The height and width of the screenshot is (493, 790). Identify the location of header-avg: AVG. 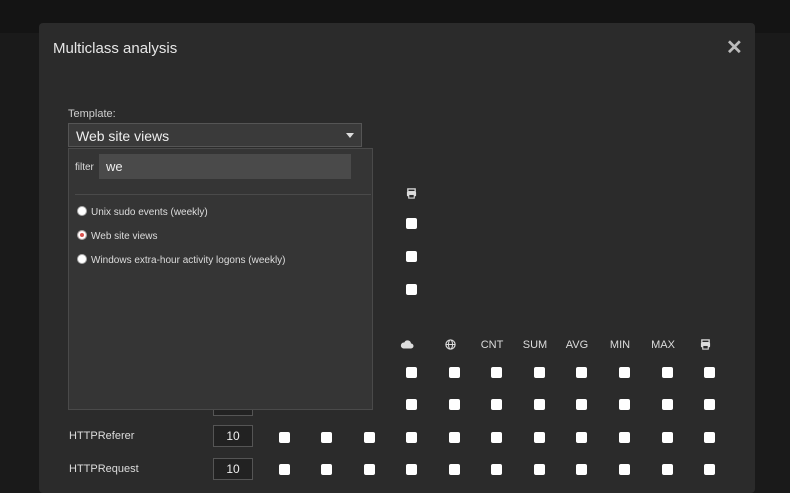
(577, 345).